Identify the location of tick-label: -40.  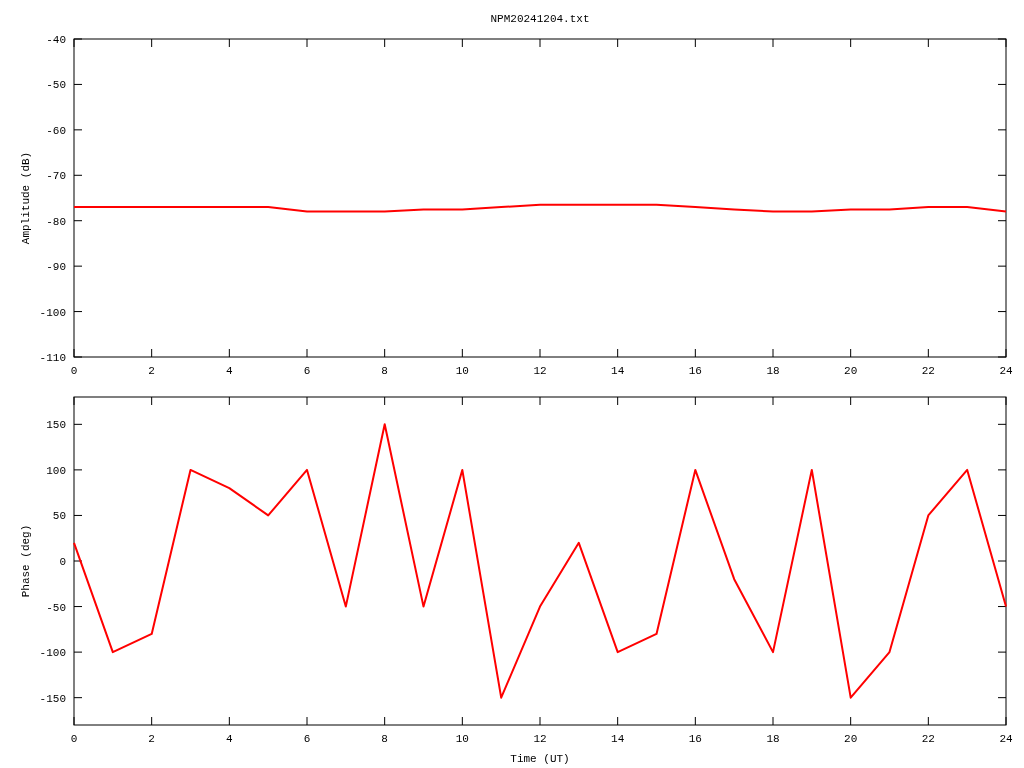
(56, 40).